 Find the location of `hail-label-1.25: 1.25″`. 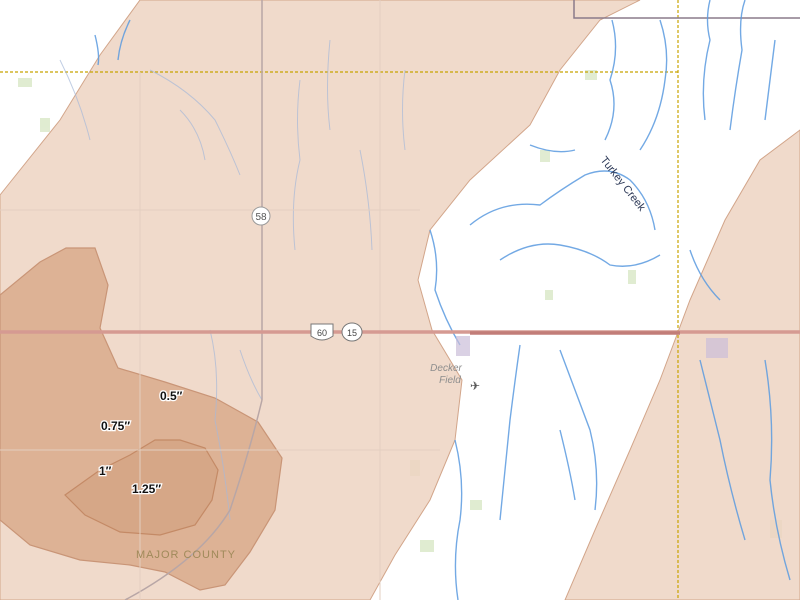

hail-label-1.25: 1.25″ is located at coordinates (146, 489).